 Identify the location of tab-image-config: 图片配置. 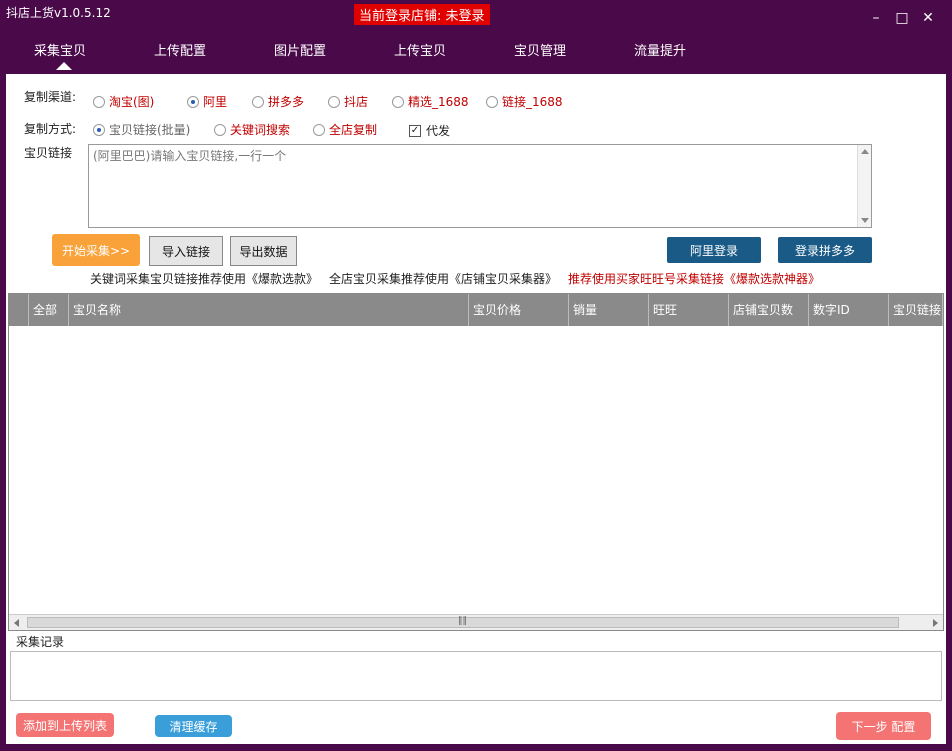
(300, 49).